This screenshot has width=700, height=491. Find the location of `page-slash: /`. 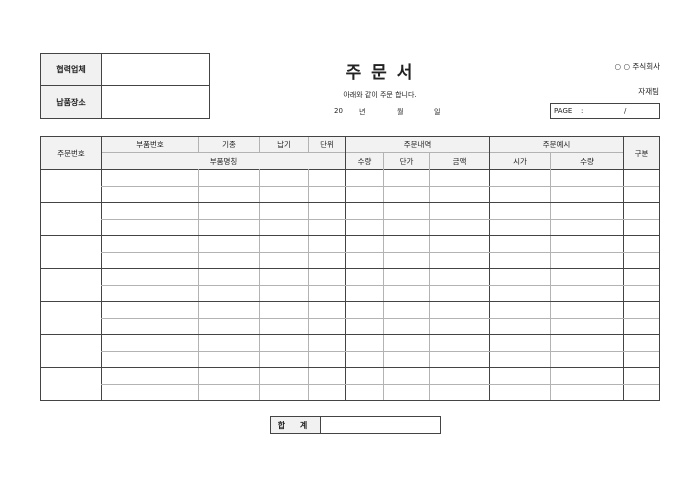

page-slash: / is located at coordinates (625, 111).